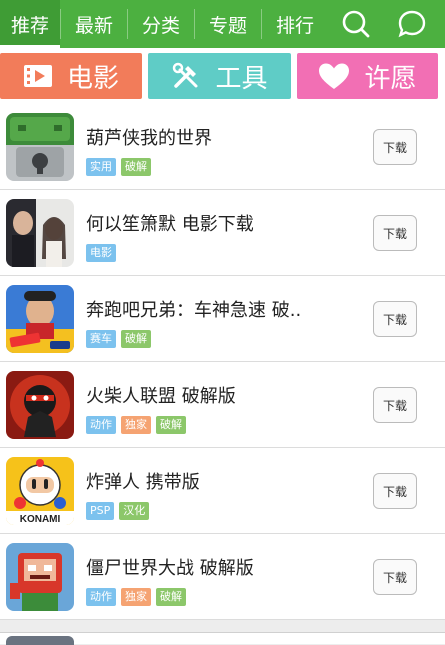  I want to click on konami-logo: KONAMI, so click(40, 519).